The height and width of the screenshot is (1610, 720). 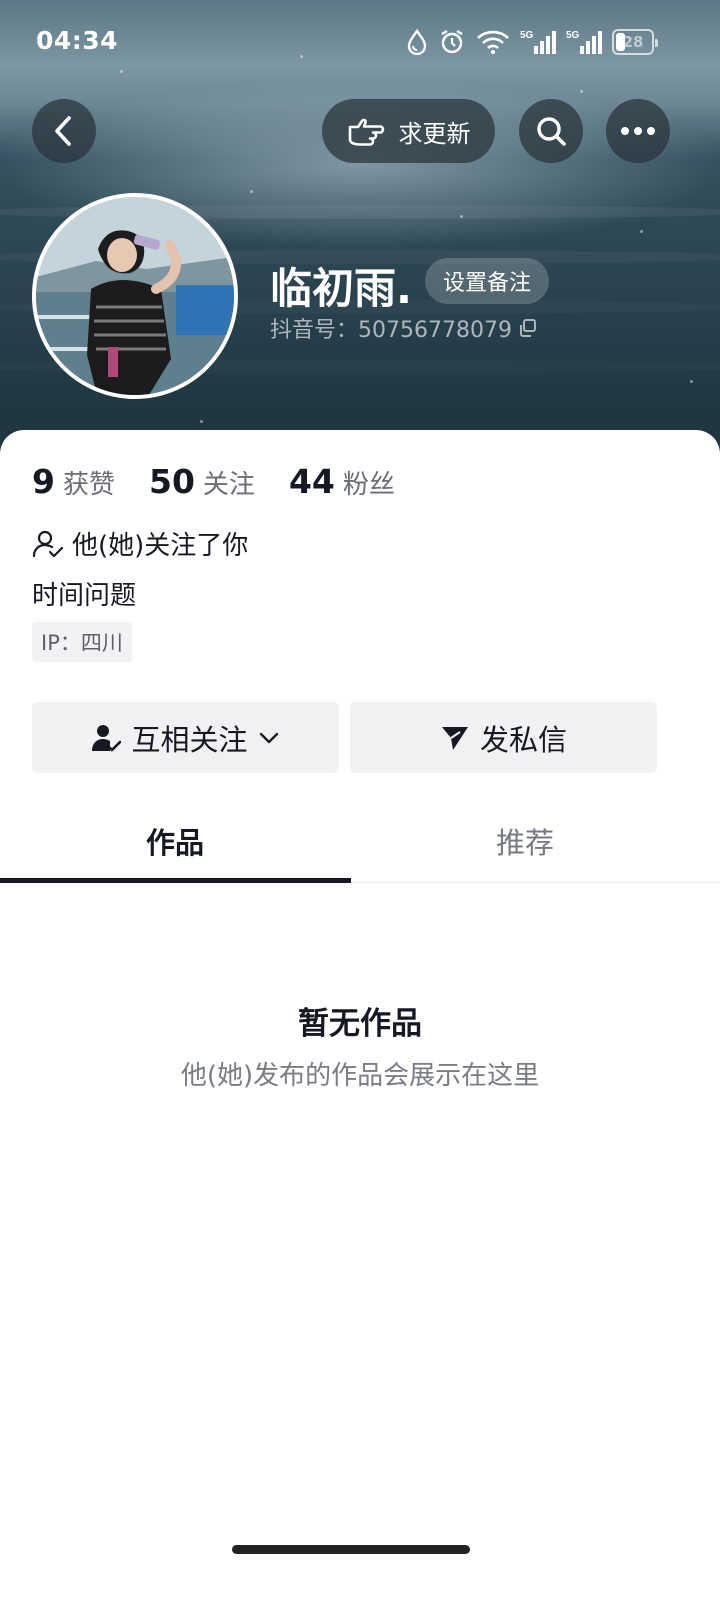 I want to click on battery-icon: 28, so click(x=635, y=42).